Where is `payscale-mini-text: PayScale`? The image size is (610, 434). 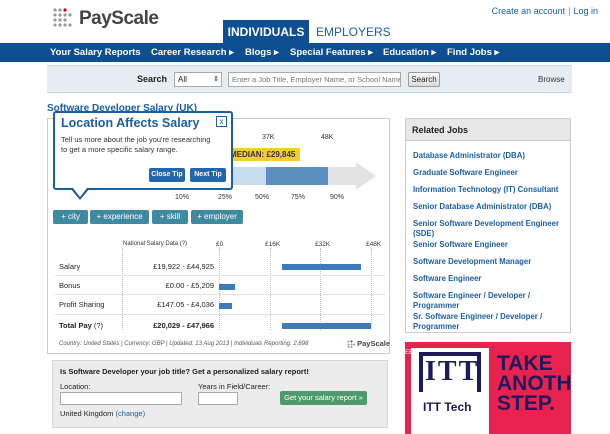 payscale-mini-text: PayScale is located at coordinates (374, 343).